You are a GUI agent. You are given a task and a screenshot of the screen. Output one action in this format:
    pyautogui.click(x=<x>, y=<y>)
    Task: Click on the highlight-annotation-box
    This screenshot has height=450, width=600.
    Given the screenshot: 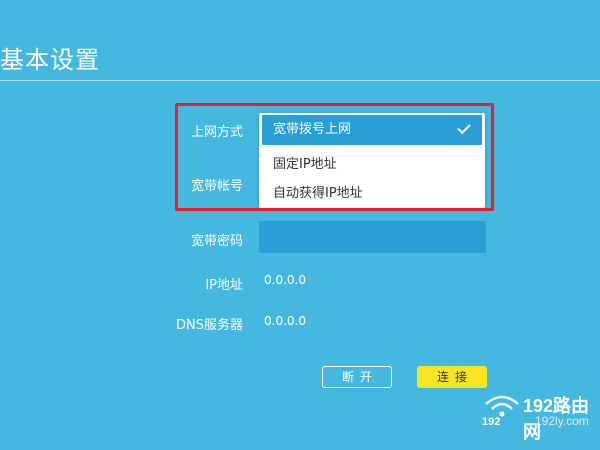 What is the action you would take?
    pyautogui.click(x=334, y=157)
    